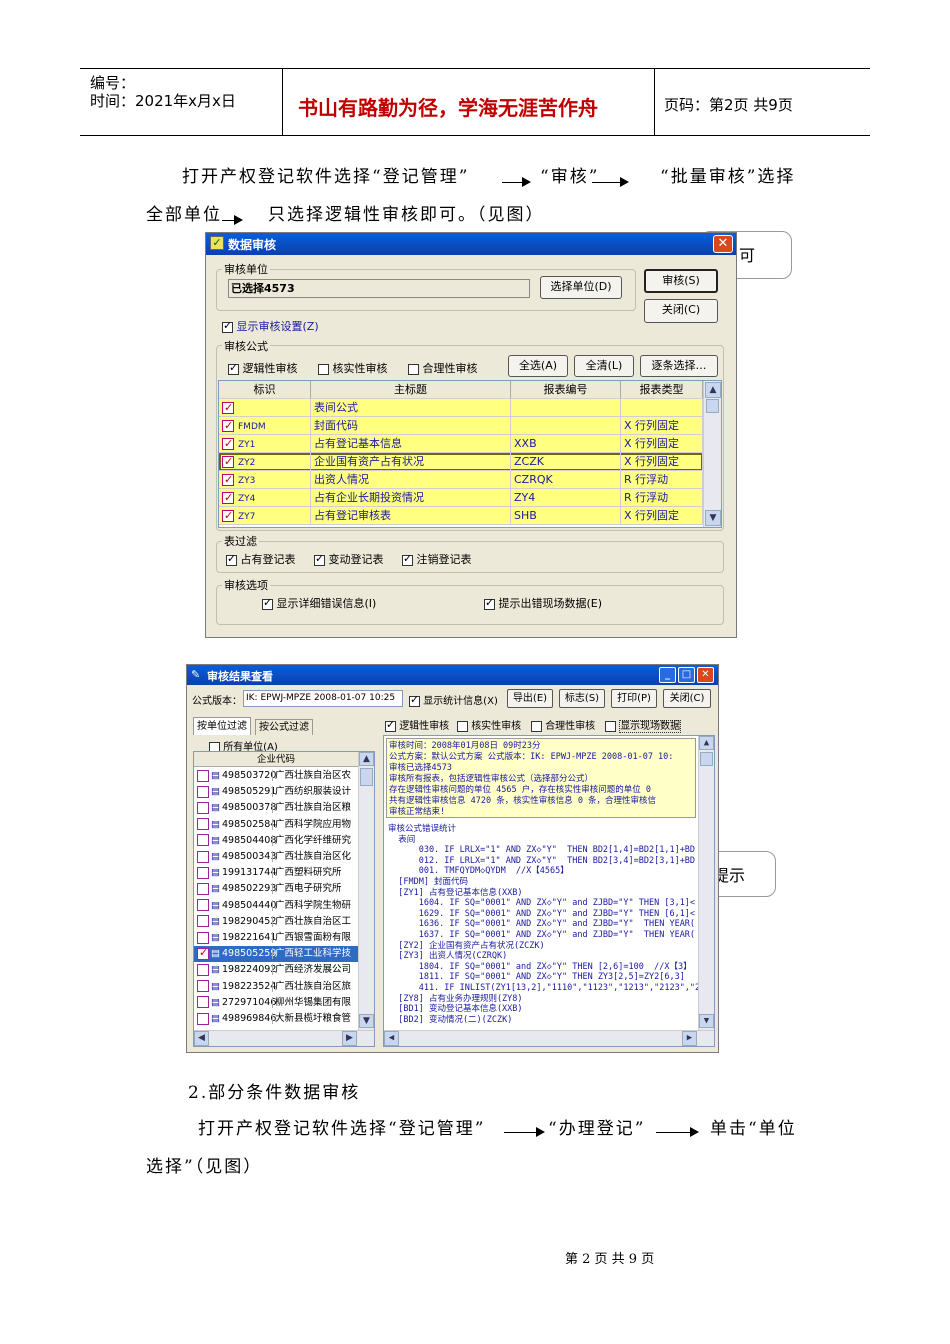 The image size is (950, 1344). I want to click on list-scroll-up-icon: ▲, so click(366, 759).